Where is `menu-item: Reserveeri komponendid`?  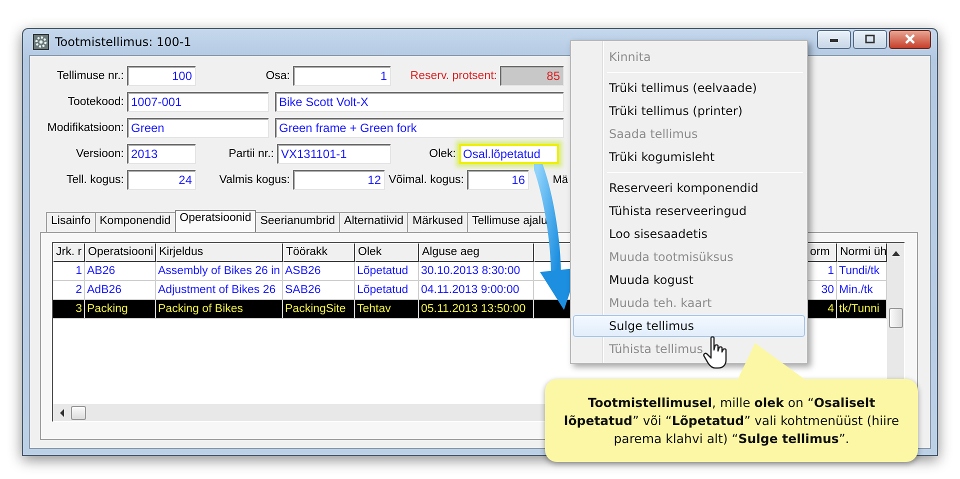
menu-item: Reserveeri komponendid is located at coordinates (689, 188).